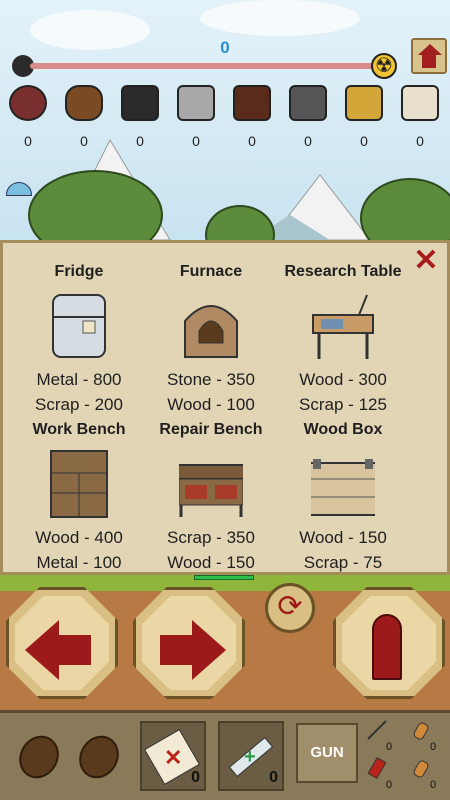 This screenshot has height=800, width=450. I want to click on home-button, so click(429, 56).